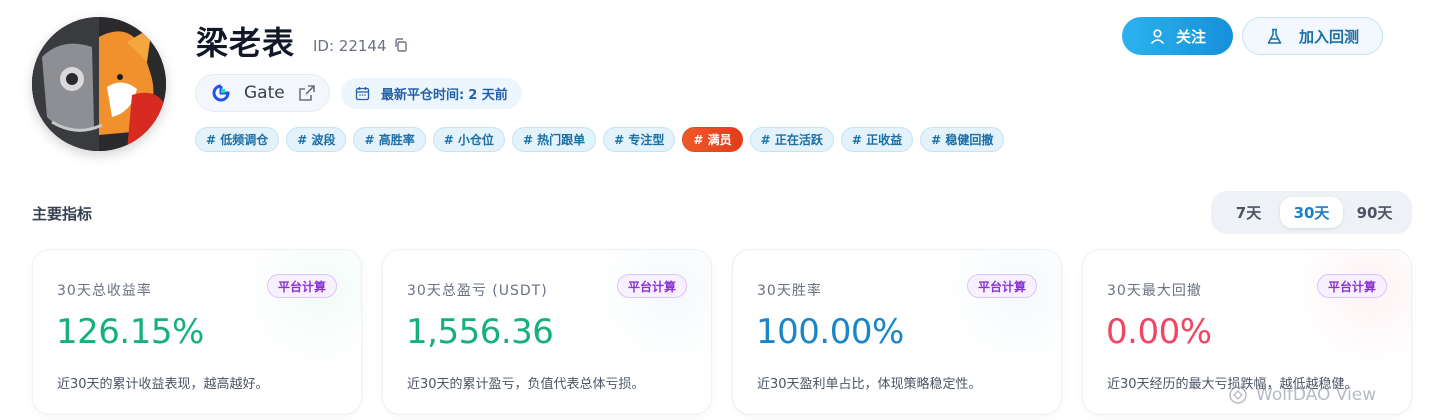  Describe the element at coordinates (104, 291) in the screenshot. I see `card-title: 30天总收益率` at that location.